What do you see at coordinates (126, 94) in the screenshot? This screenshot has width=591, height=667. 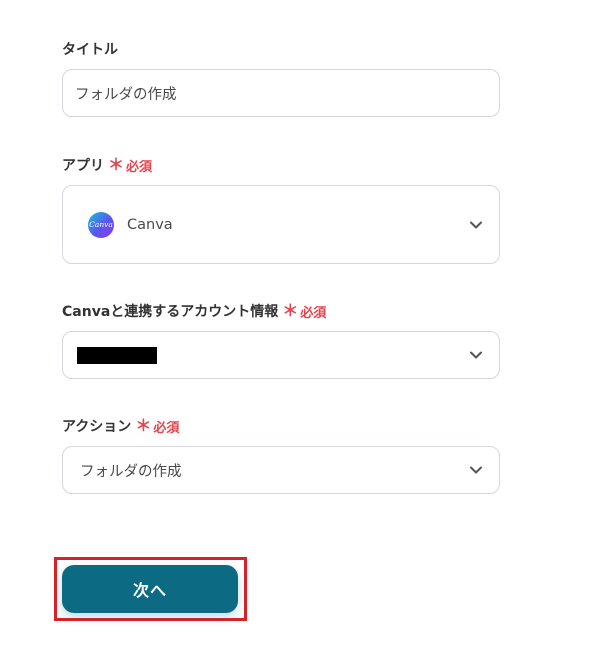 I see `title-input-value: フォルダの作成` at bounding box center [126, 94].